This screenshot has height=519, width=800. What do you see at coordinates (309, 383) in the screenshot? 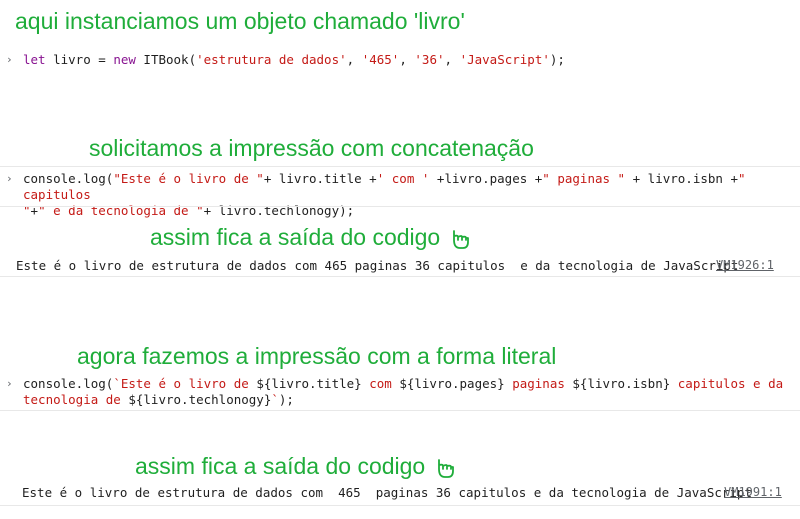
I see `code-token: ${livro.title}` at bounding box center [309, 383].